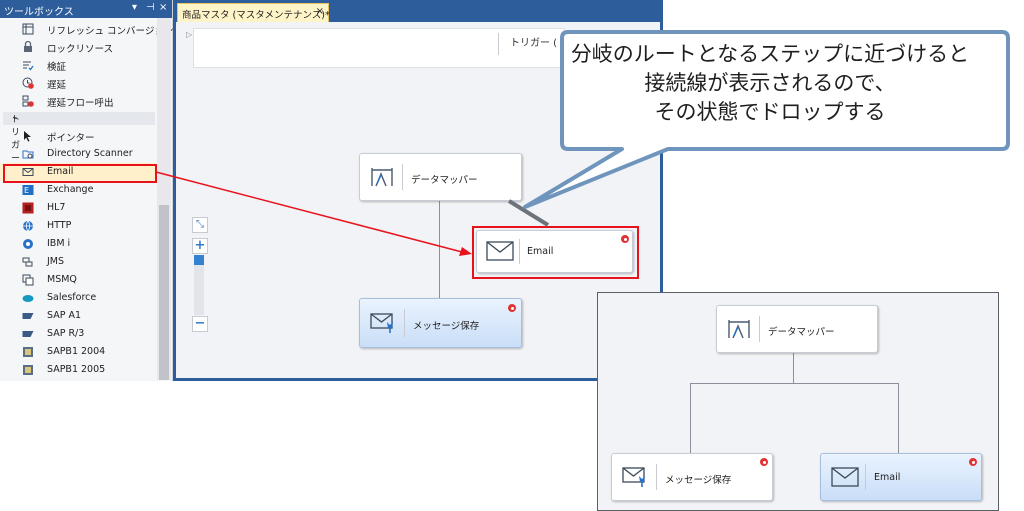 The height and width of the screenshot is (511, 1024). What do you see at coordinates (794, 383) in the screenshot?
I see `result-connector-branch` at bounding box center [794, 383].